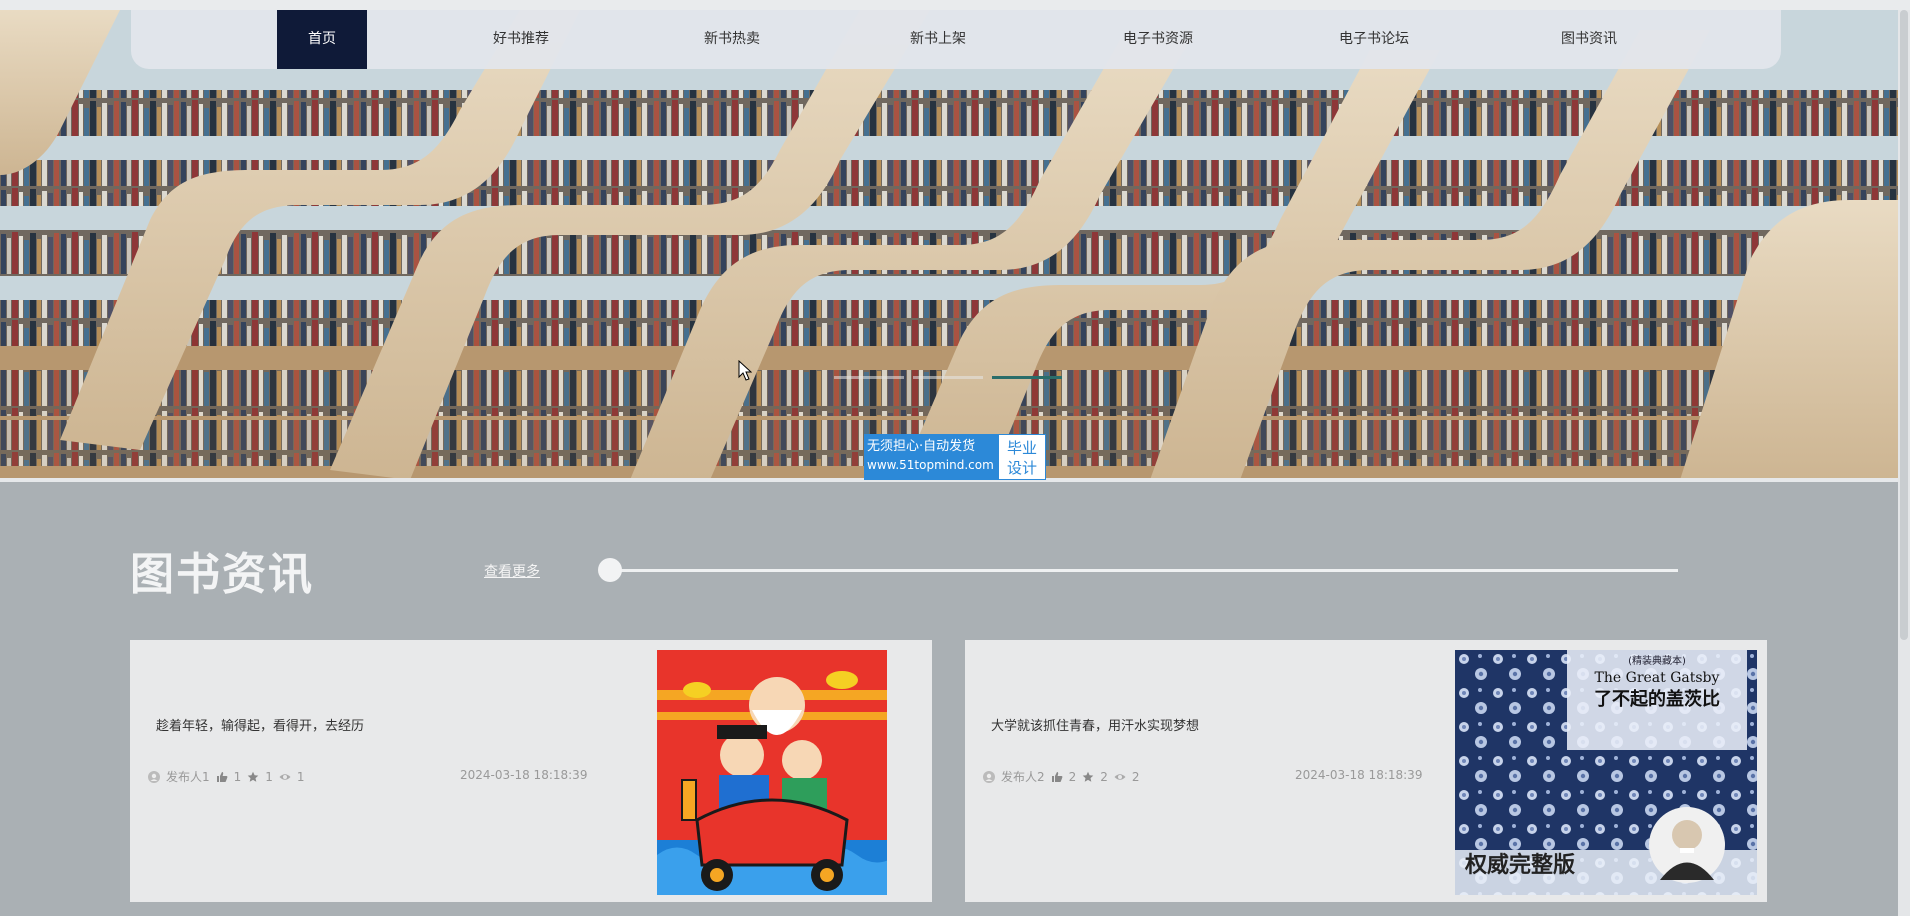  I want to click on news-favorites: 1, so click(269, 776).